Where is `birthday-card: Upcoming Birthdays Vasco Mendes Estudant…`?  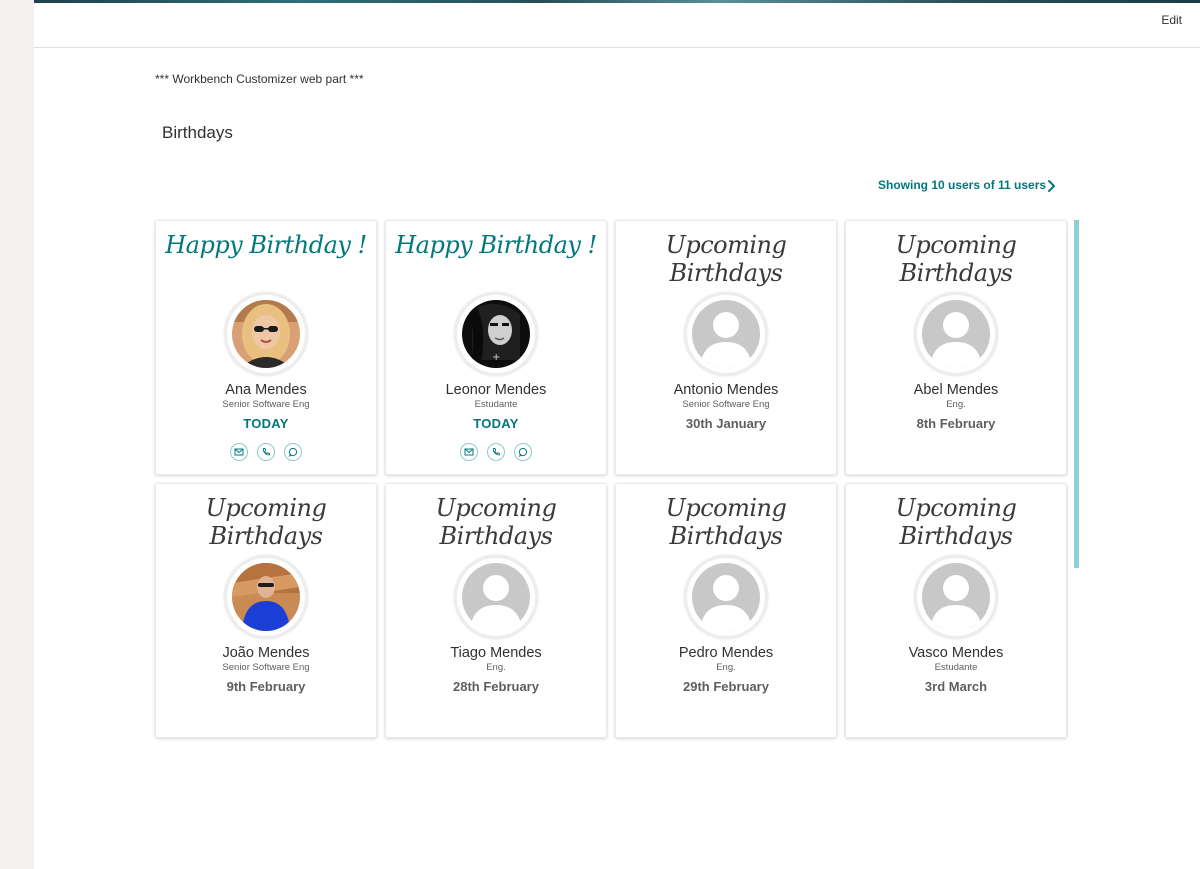 birthday-card: Upcoming Birthdays Vasco Mendes Estudant… is located at coordinates (956, 610).